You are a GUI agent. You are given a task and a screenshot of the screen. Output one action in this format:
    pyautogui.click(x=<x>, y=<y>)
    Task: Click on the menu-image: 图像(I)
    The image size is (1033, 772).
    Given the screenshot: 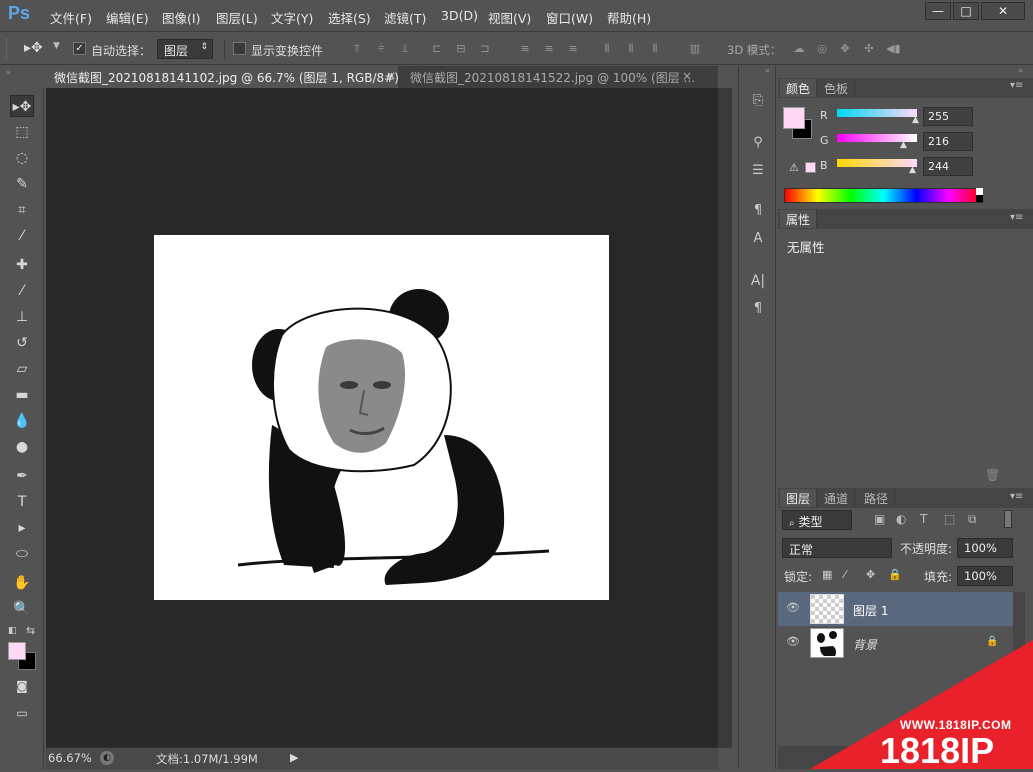 What is the action you would take?
    pyautogui.click(x=181, y=17)
    